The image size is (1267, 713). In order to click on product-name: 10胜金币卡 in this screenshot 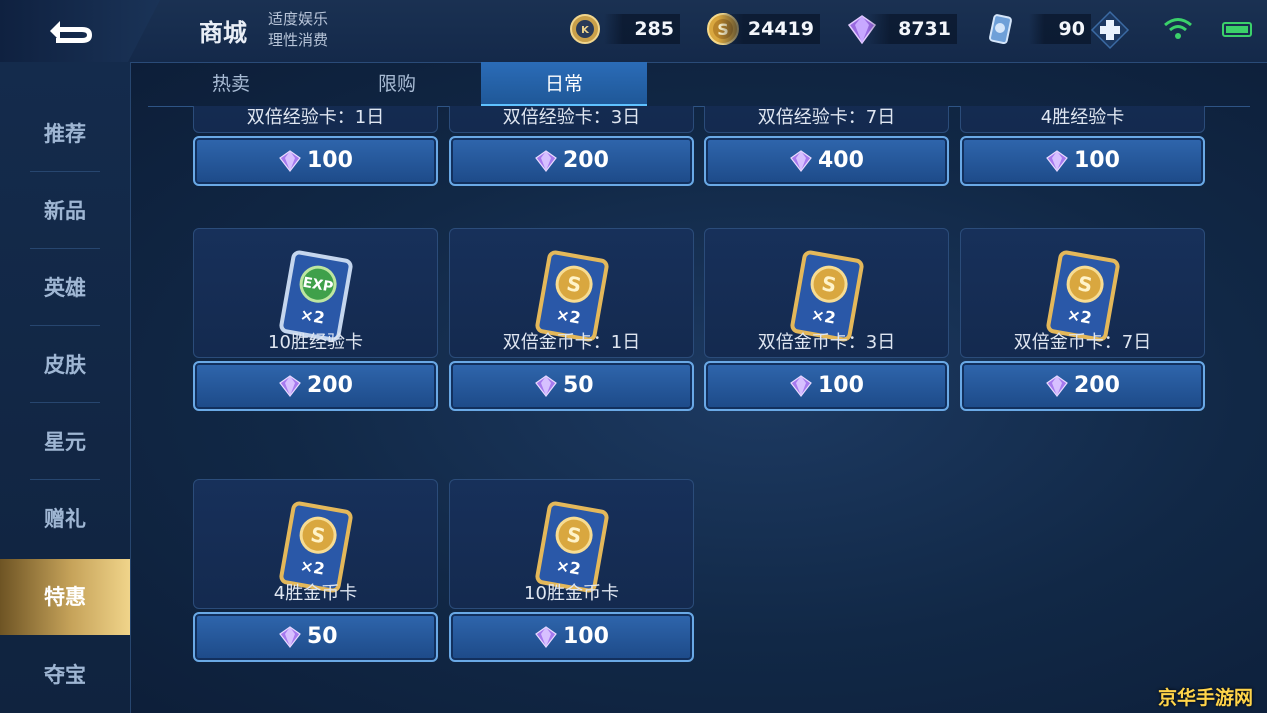, I will do `click(571, 593)`.